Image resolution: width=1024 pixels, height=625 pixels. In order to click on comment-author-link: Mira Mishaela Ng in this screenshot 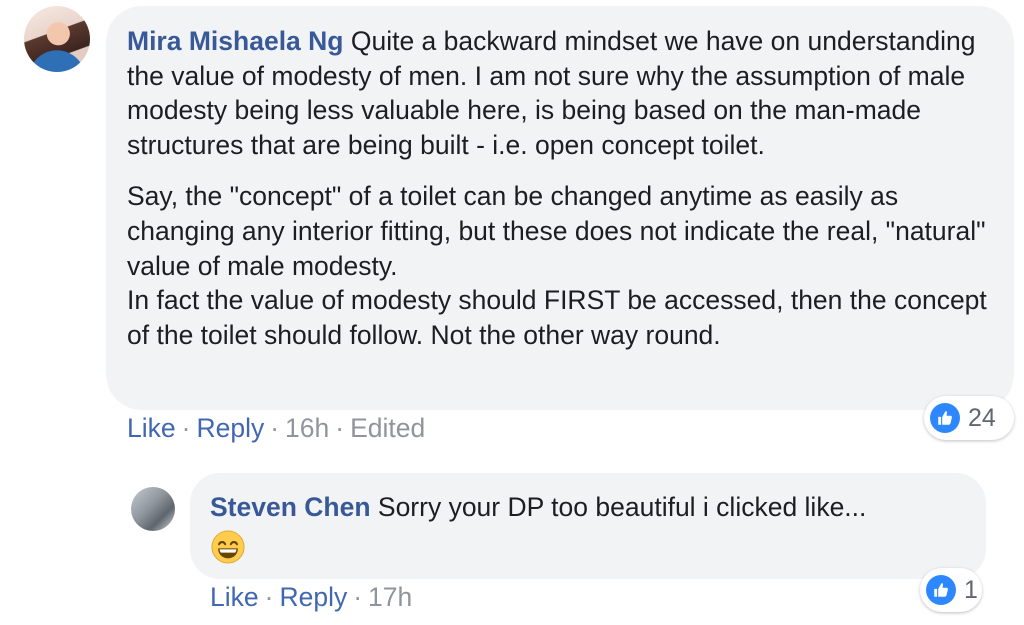, I will do `click(235, 41)`.